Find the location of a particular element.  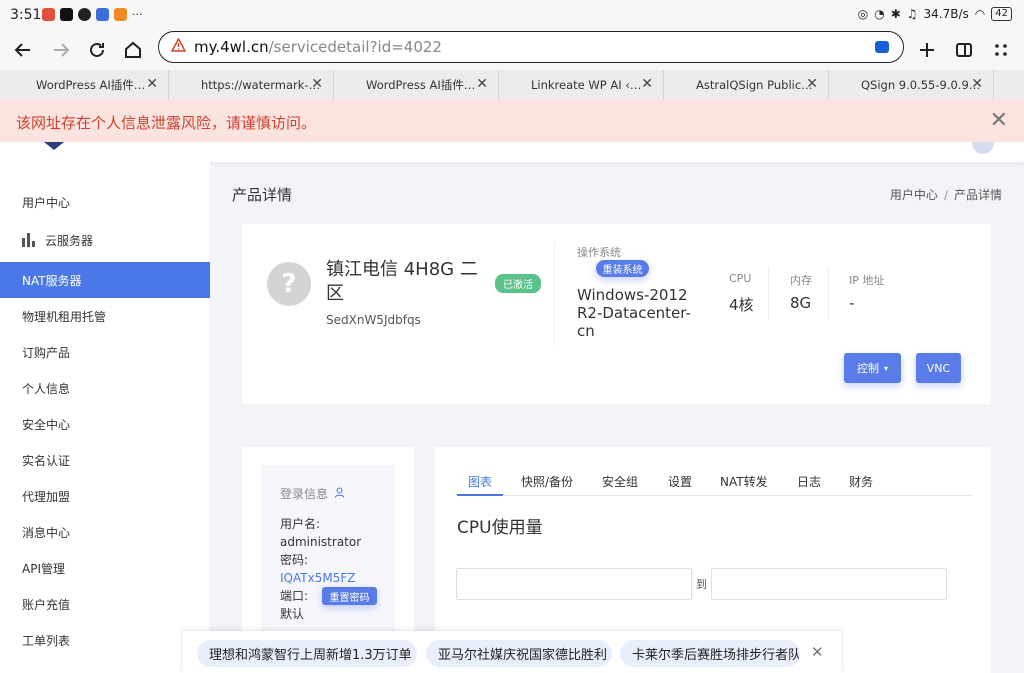

login-title: 登录信息 is located at coordinates (312, 493).